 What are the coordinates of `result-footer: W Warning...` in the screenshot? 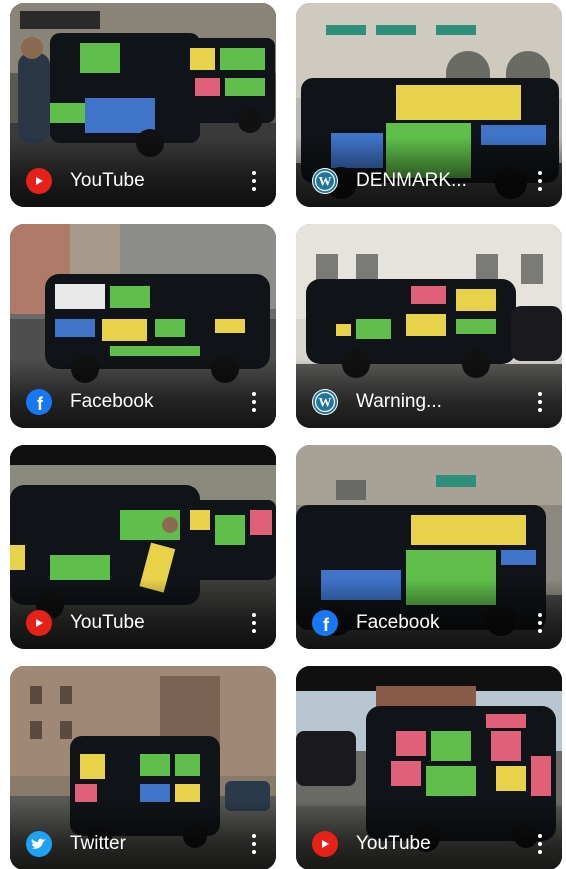 It's located at (429, 402).